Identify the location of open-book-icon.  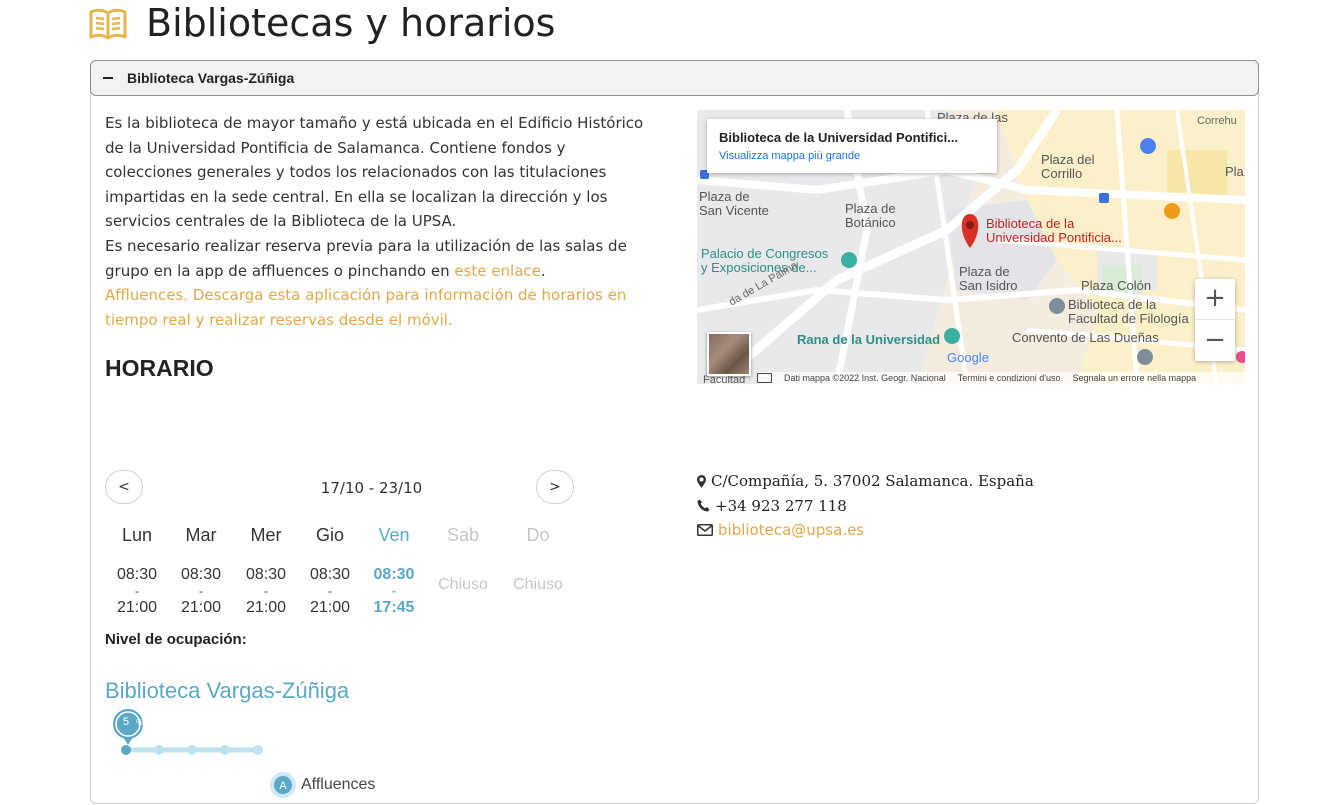
(108, 23).